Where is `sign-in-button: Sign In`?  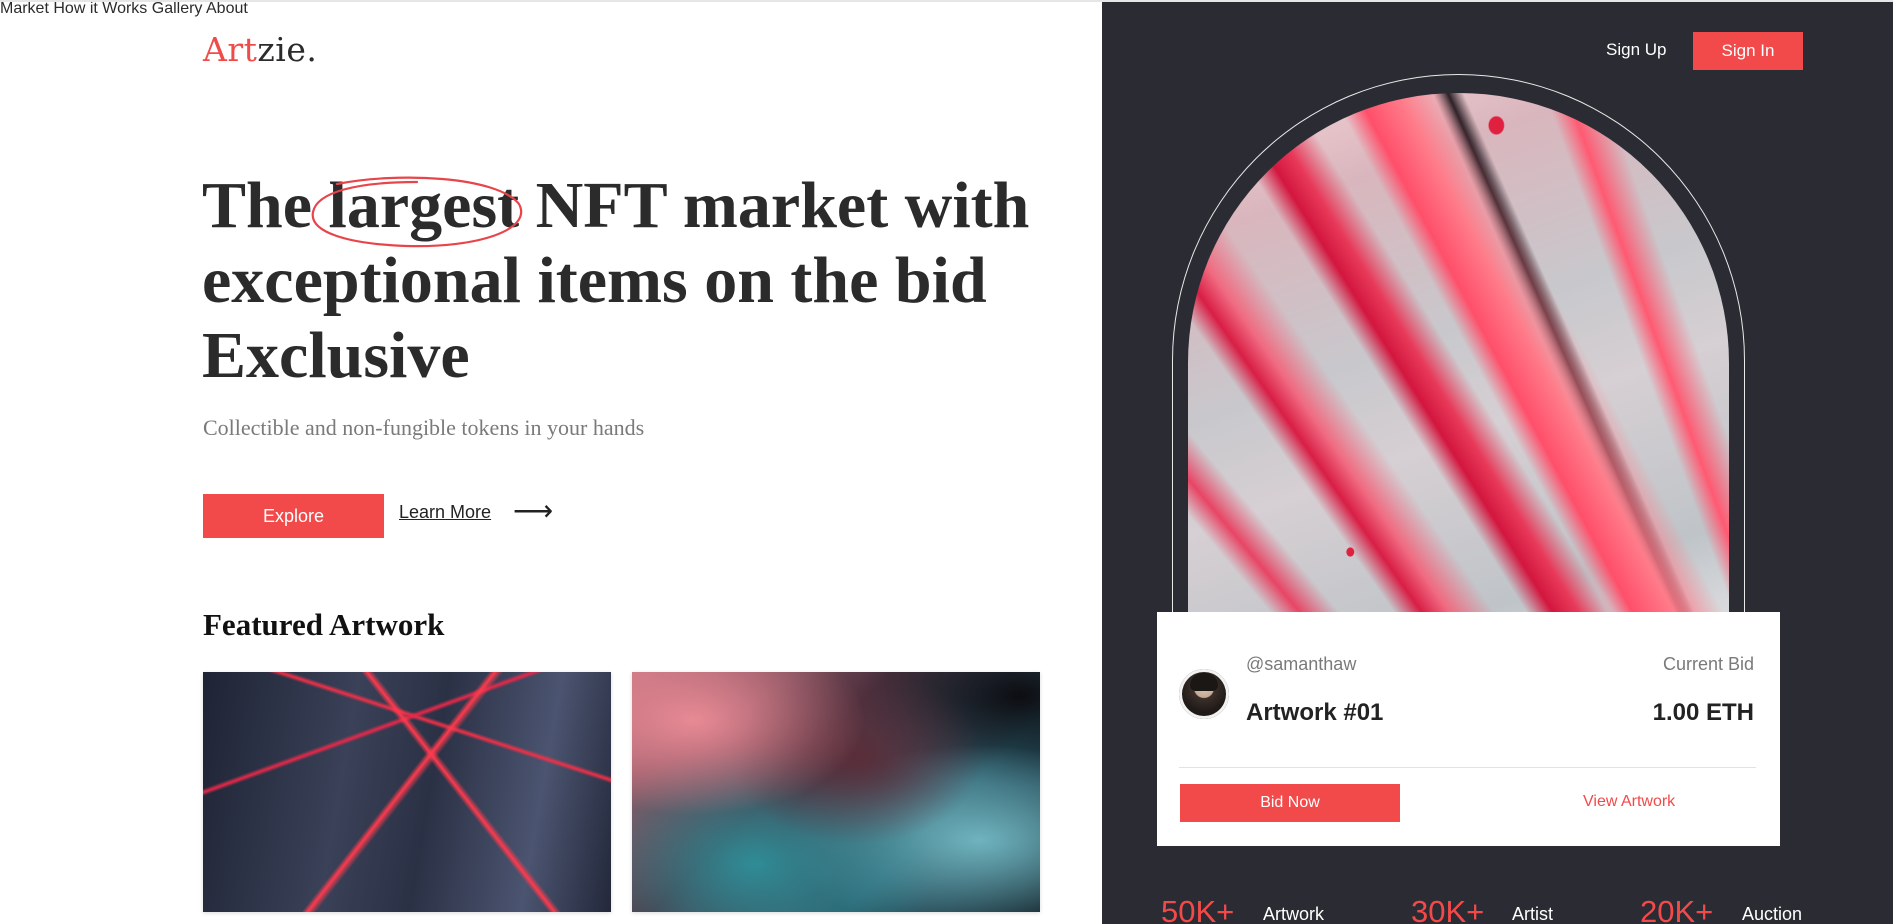 sign-in-button: Sign In is located at coordinates (1748, 51).